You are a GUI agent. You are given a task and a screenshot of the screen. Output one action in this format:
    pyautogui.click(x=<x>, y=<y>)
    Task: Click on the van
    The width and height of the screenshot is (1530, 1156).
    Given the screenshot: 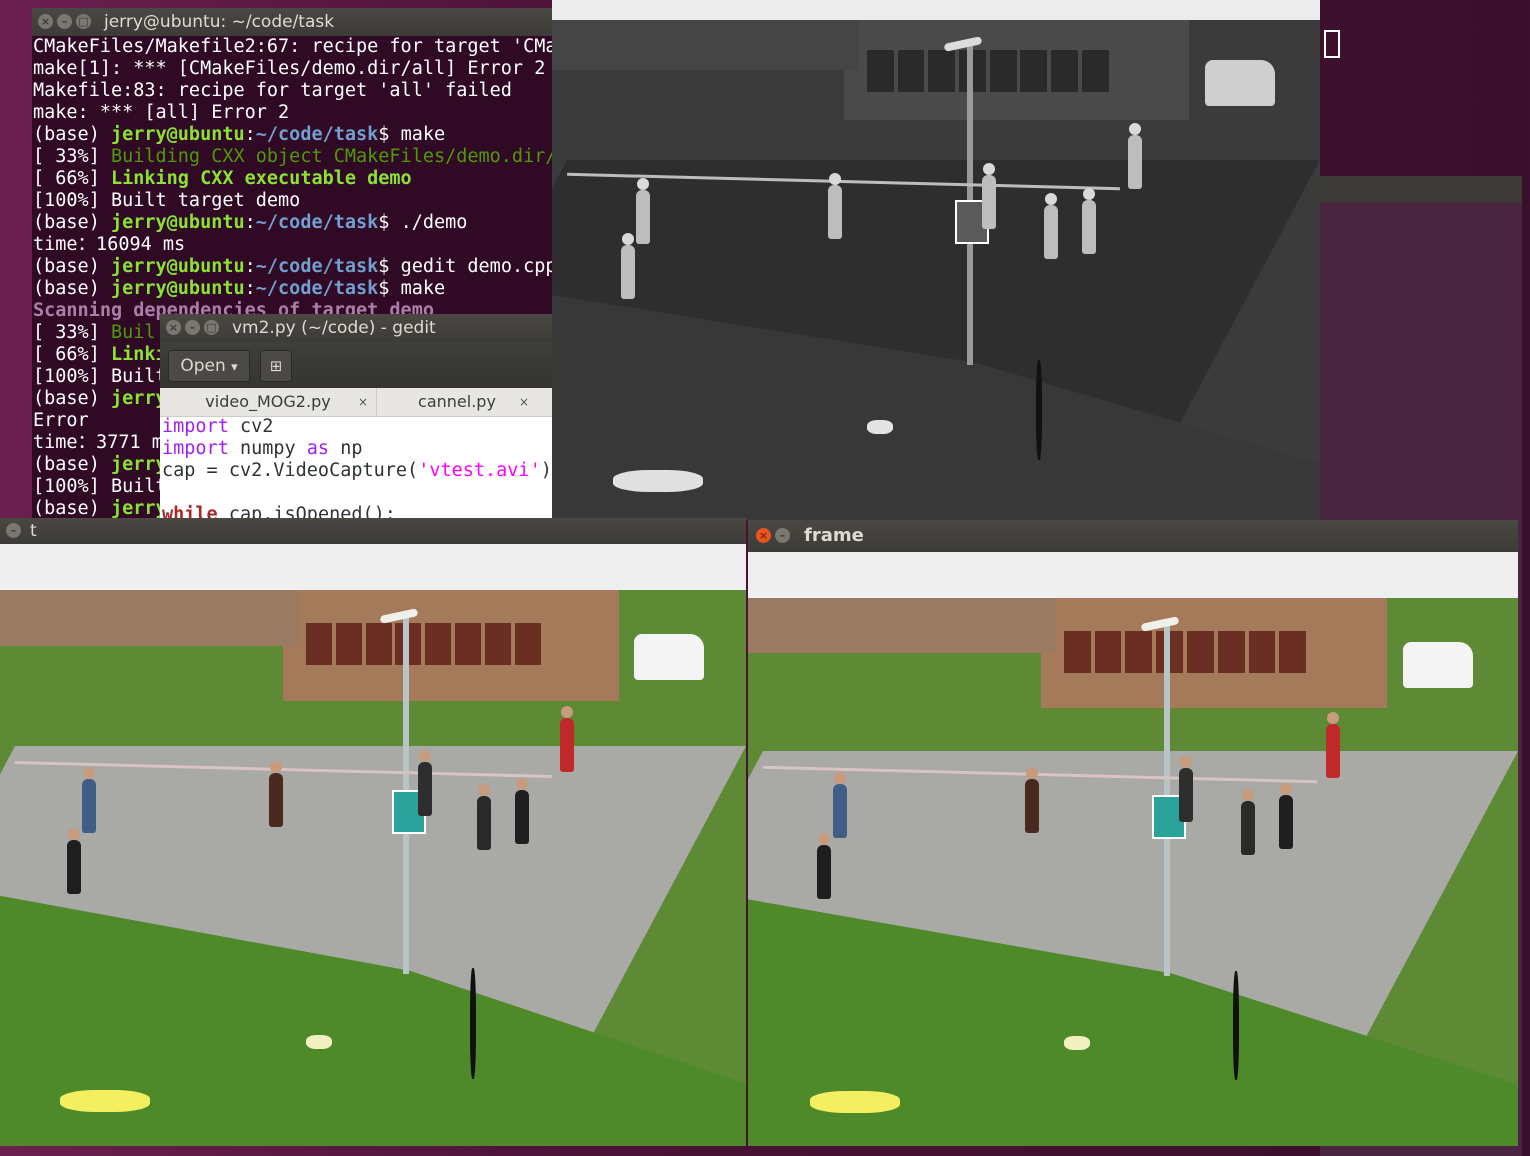 What is the action you would take?
    pyautogui.click(x=1437, y=664)
    